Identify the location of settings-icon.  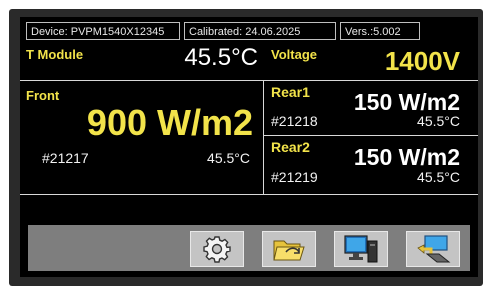
(217, 249).